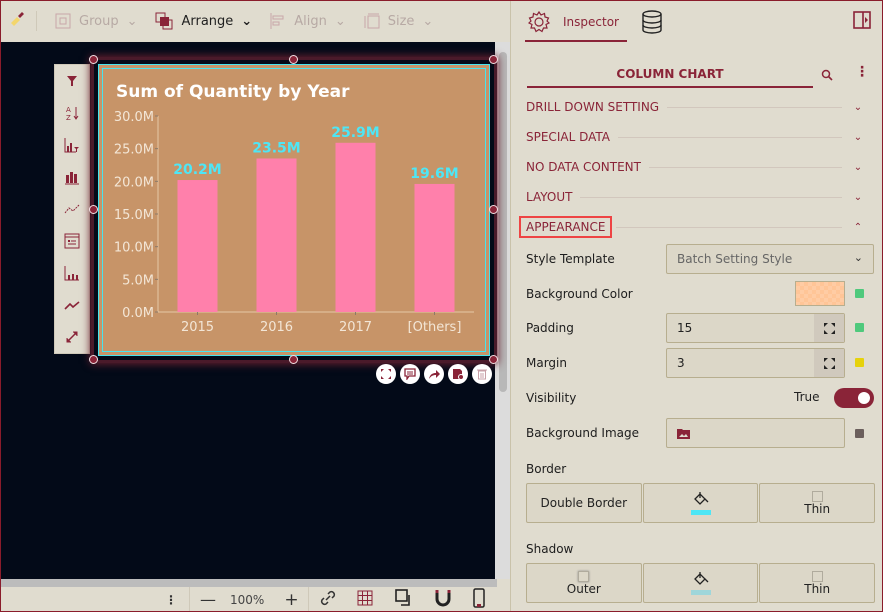 The height and width of the screenshot is (612, 883). What do you see at coordinates (820, 293) in the screenshot?
I see `background-color-swatch` at bounding box center [820, 293].